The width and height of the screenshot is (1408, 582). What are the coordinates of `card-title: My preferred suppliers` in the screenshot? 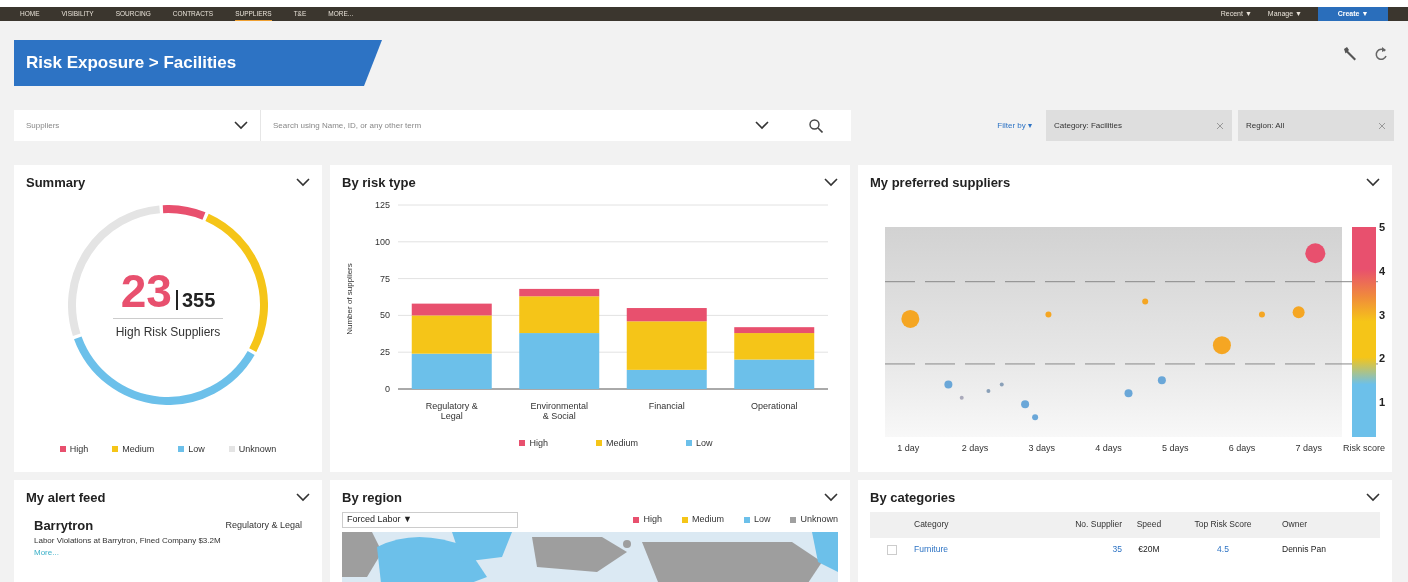 It's located at (940, 183).